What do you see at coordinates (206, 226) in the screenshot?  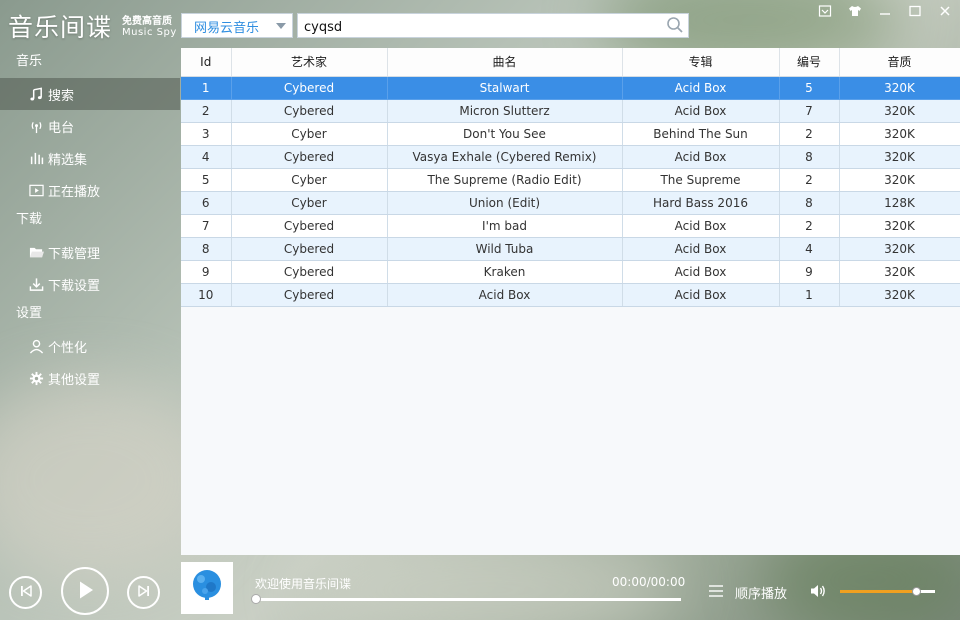 I see `cell-id: 7` at bounding box center [206, 226].